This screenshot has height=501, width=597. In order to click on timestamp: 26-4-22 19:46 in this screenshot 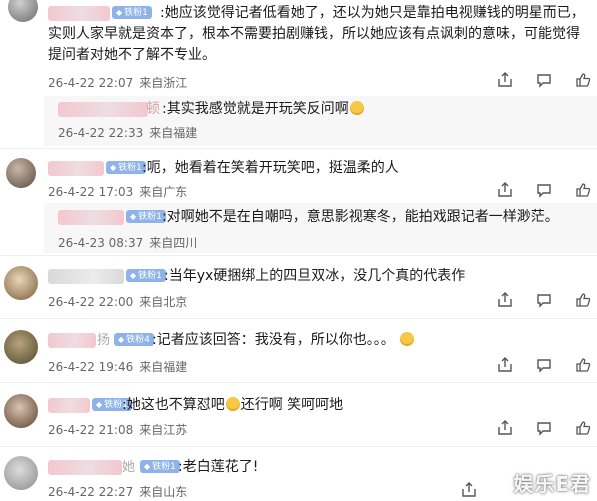, I will do `click(91, 367)`.